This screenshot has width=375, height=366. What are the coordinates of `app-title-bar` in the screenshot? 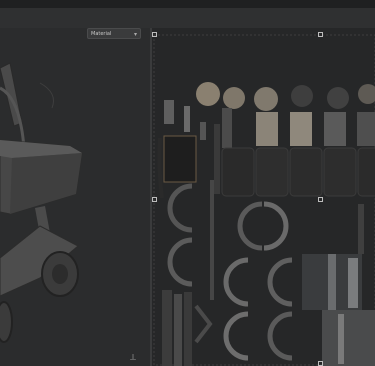 It's located at (187, 4).